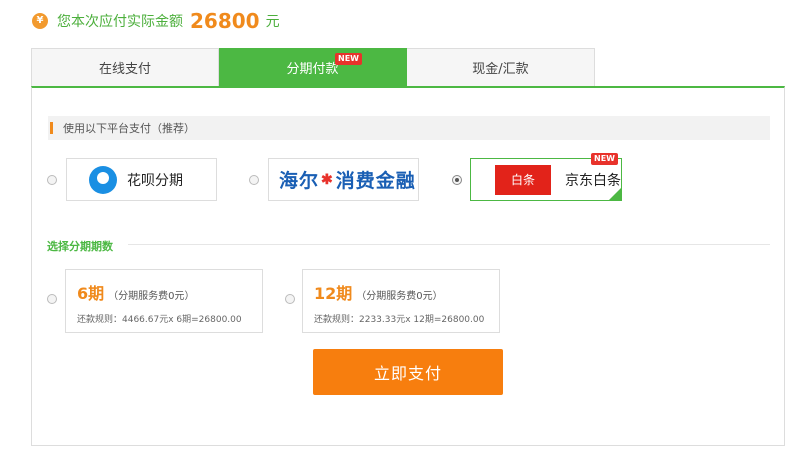 The height and width of the screenshot is (457, 800). What do you see at coordinates (91, 293) in the screenshot?
I see `term-count: 6期` at bounding box center [91, 293].